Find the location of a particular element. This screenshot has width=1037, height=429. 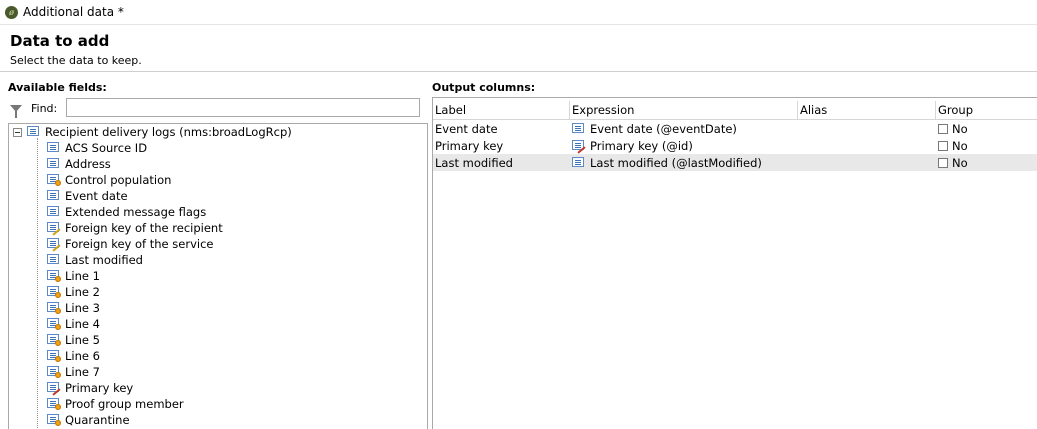

header-divider is located at coordinates (518, 71).